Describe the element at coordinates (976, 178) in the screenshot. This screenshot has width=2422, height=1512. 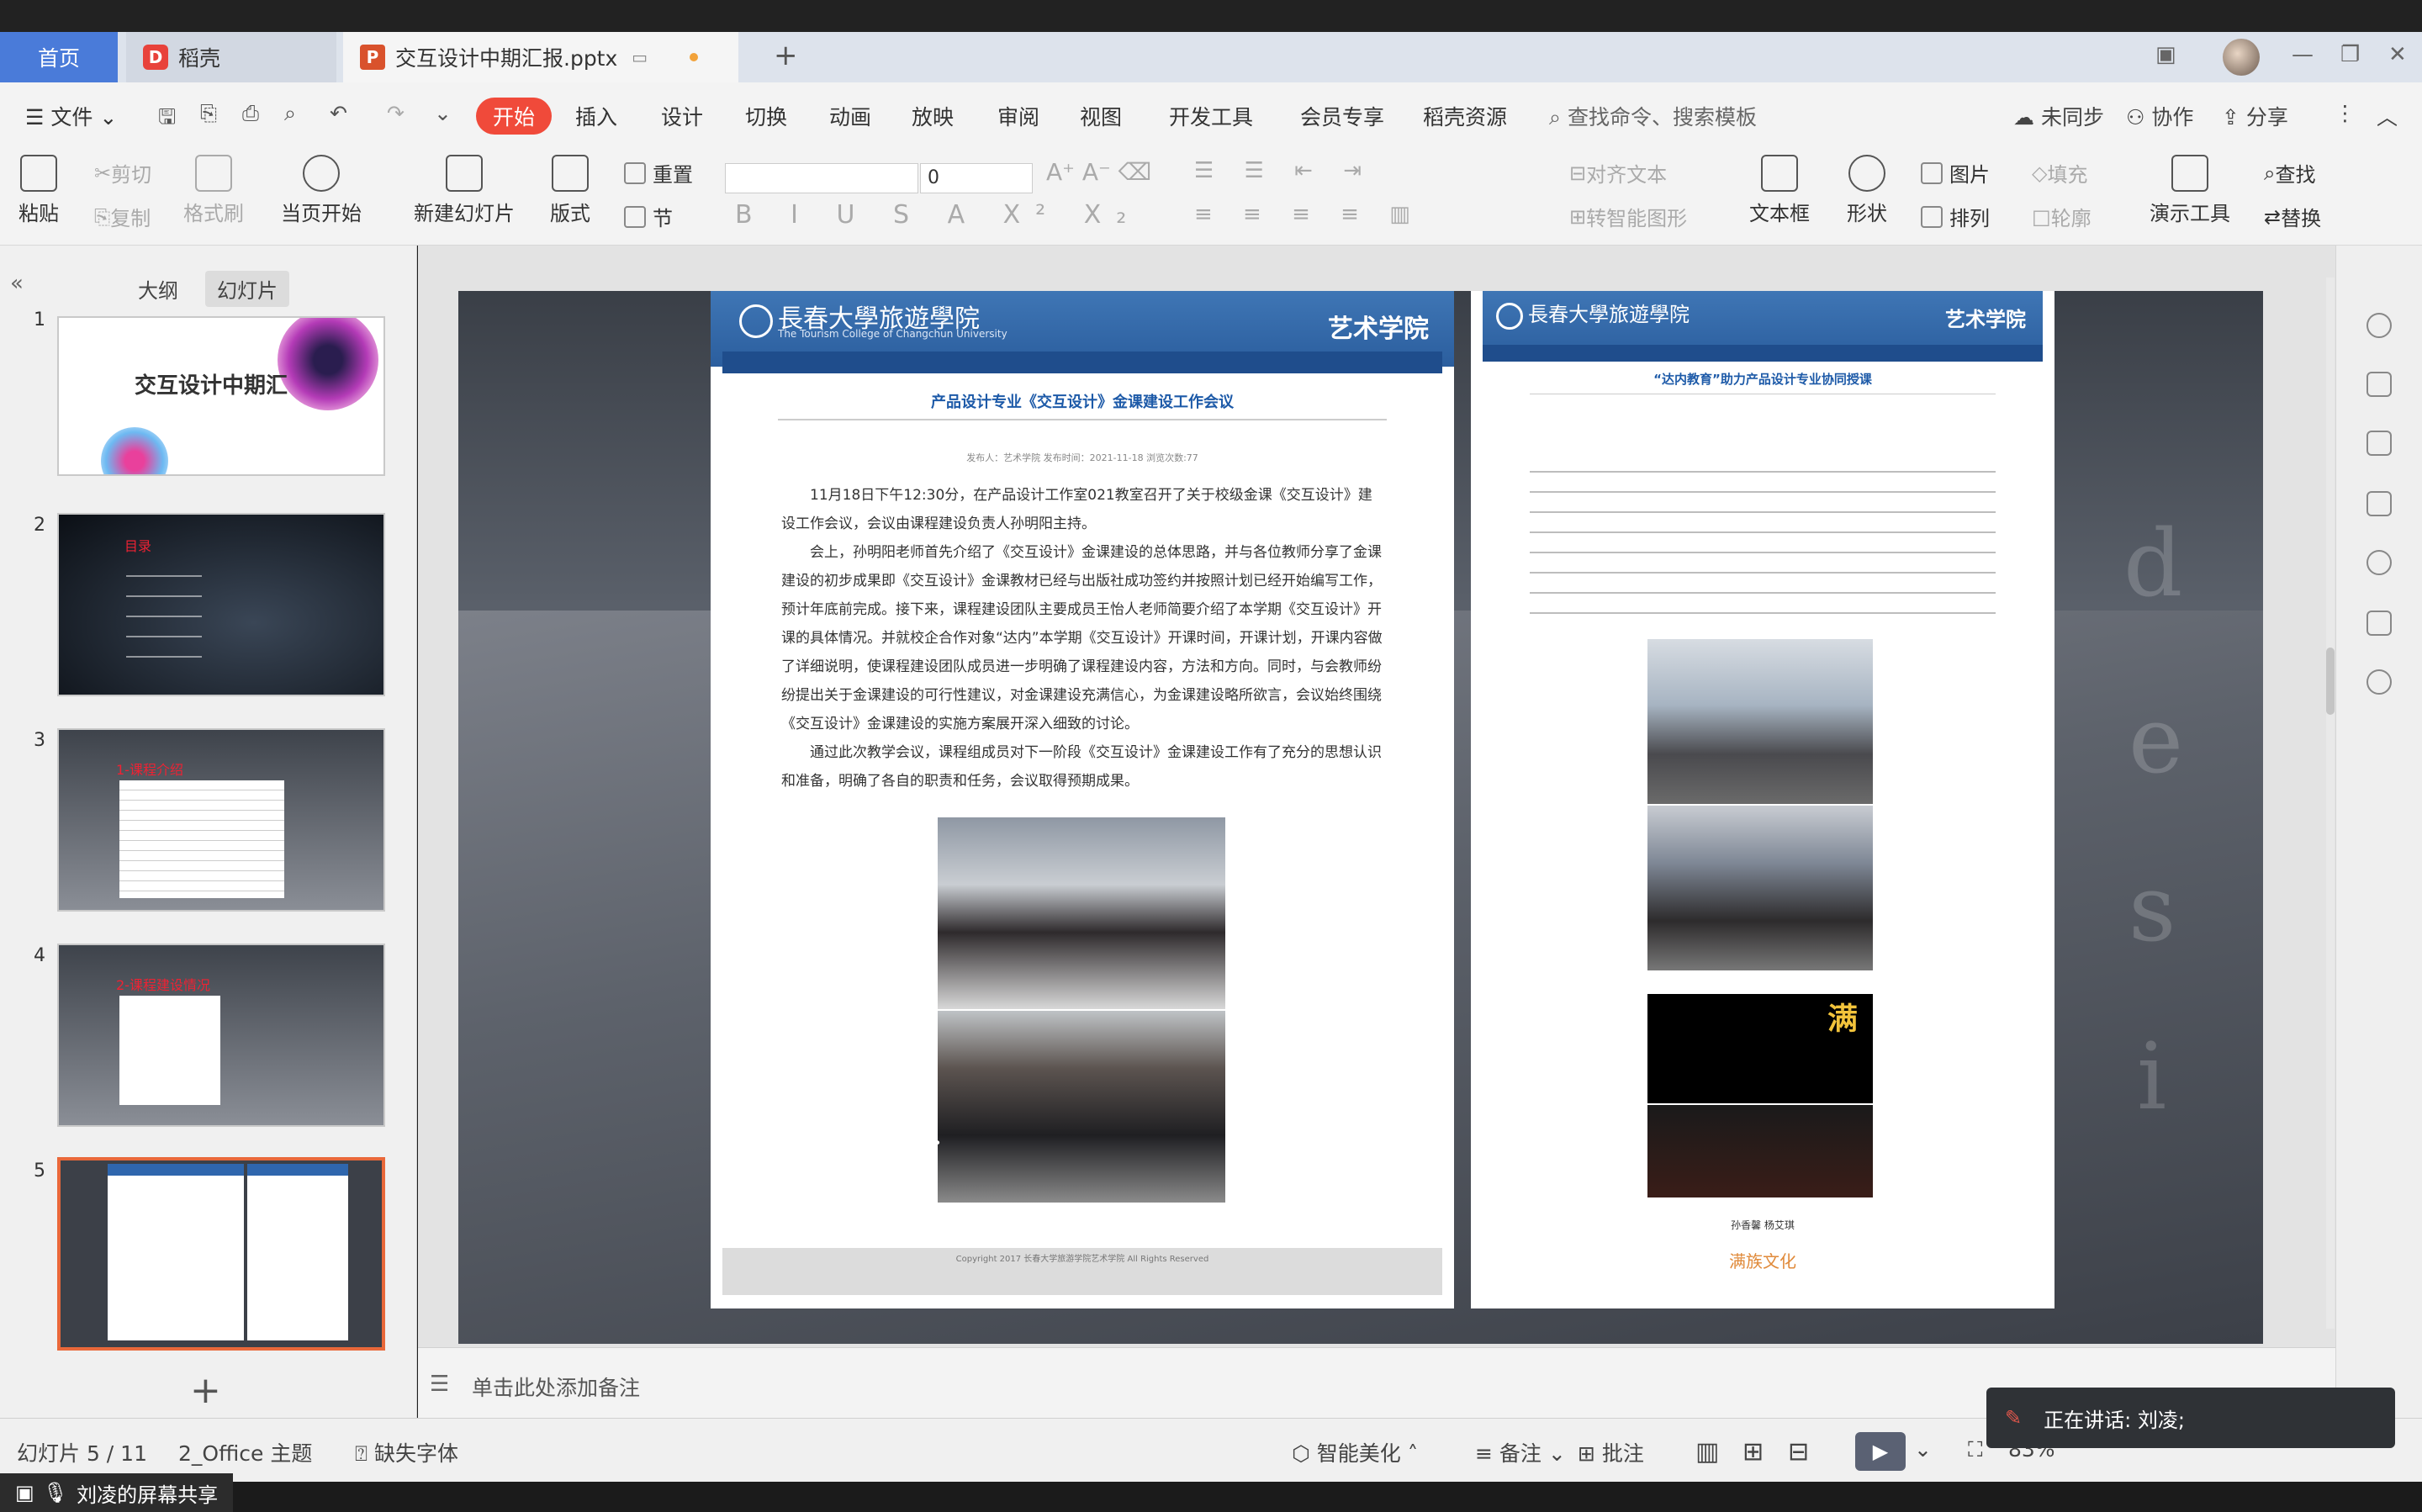
I see `font-size-select: 0` at that location.